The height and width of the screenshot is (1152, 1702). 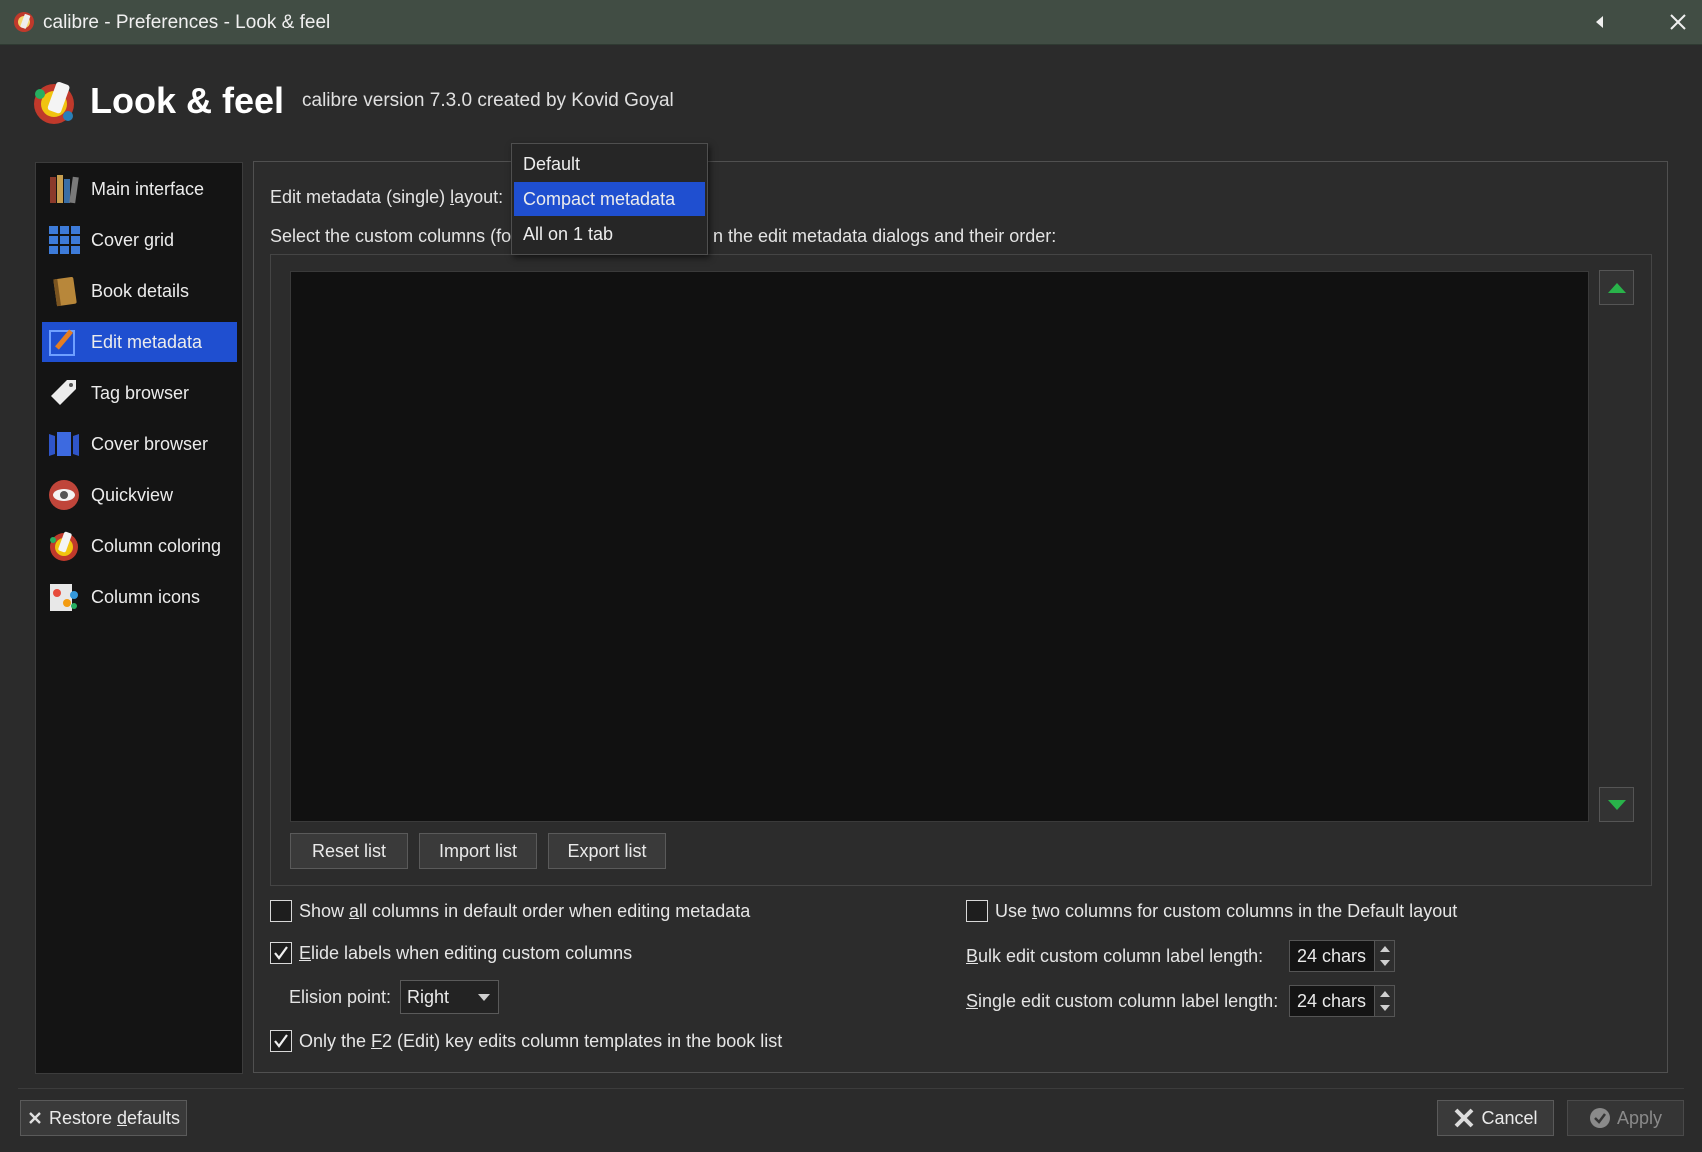 I want to click on sidebar-item-label: Main interface, so click(x=148, y=188).